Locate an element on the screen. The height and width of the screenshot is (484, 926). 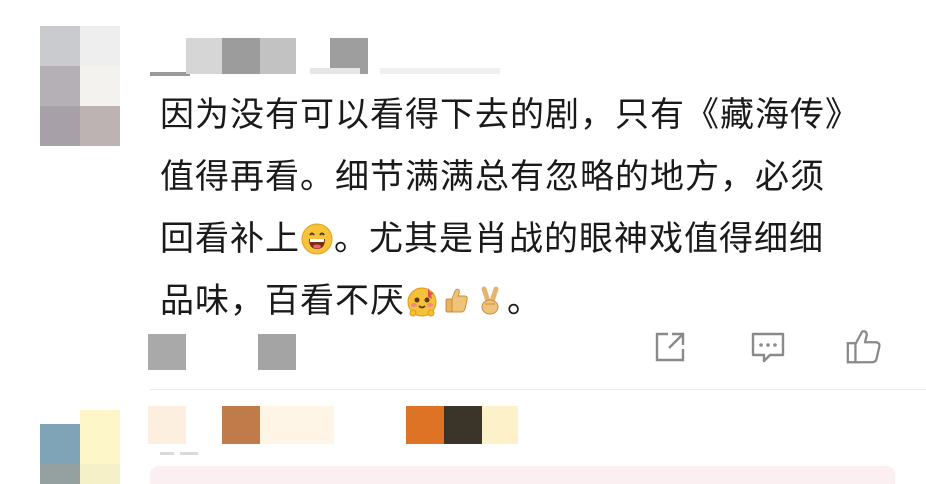
thumbs-up-emoji is located at coordinates (456, 294).